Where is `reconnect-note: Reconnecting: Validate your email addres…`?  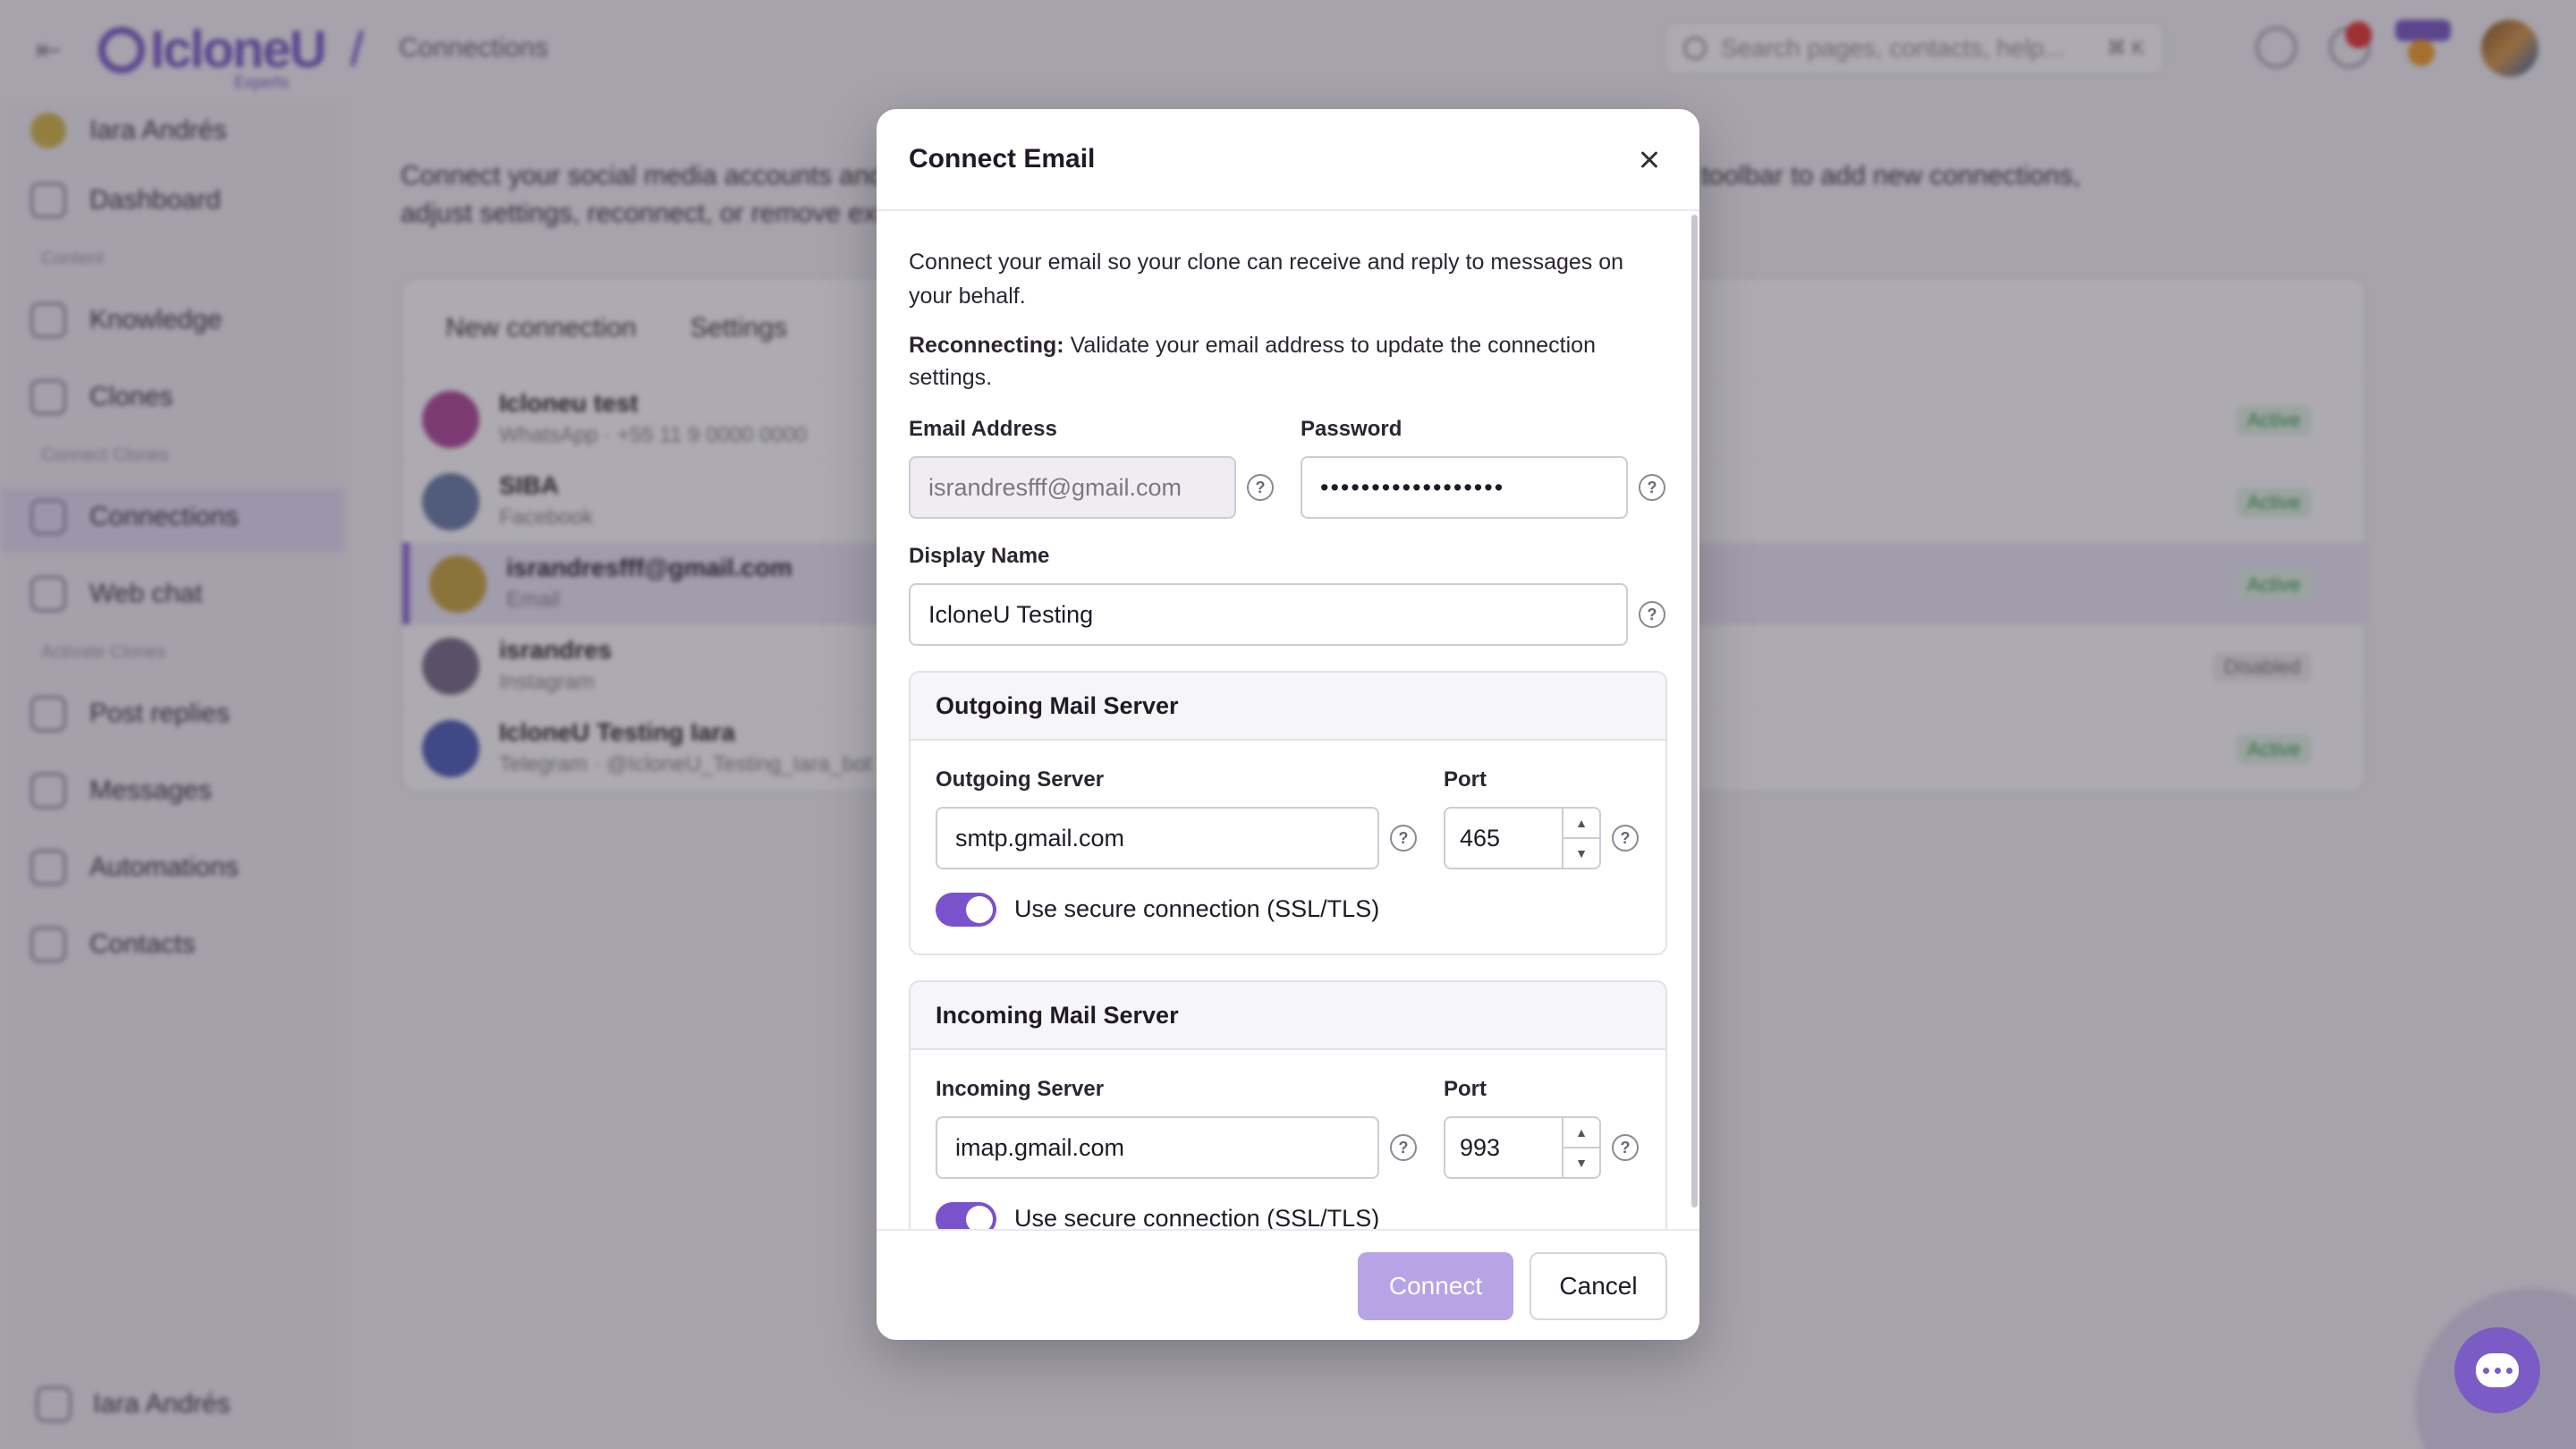 reconnect-note: Reconnecting: Validate your email addres… is located at coordinates (1293, 361).